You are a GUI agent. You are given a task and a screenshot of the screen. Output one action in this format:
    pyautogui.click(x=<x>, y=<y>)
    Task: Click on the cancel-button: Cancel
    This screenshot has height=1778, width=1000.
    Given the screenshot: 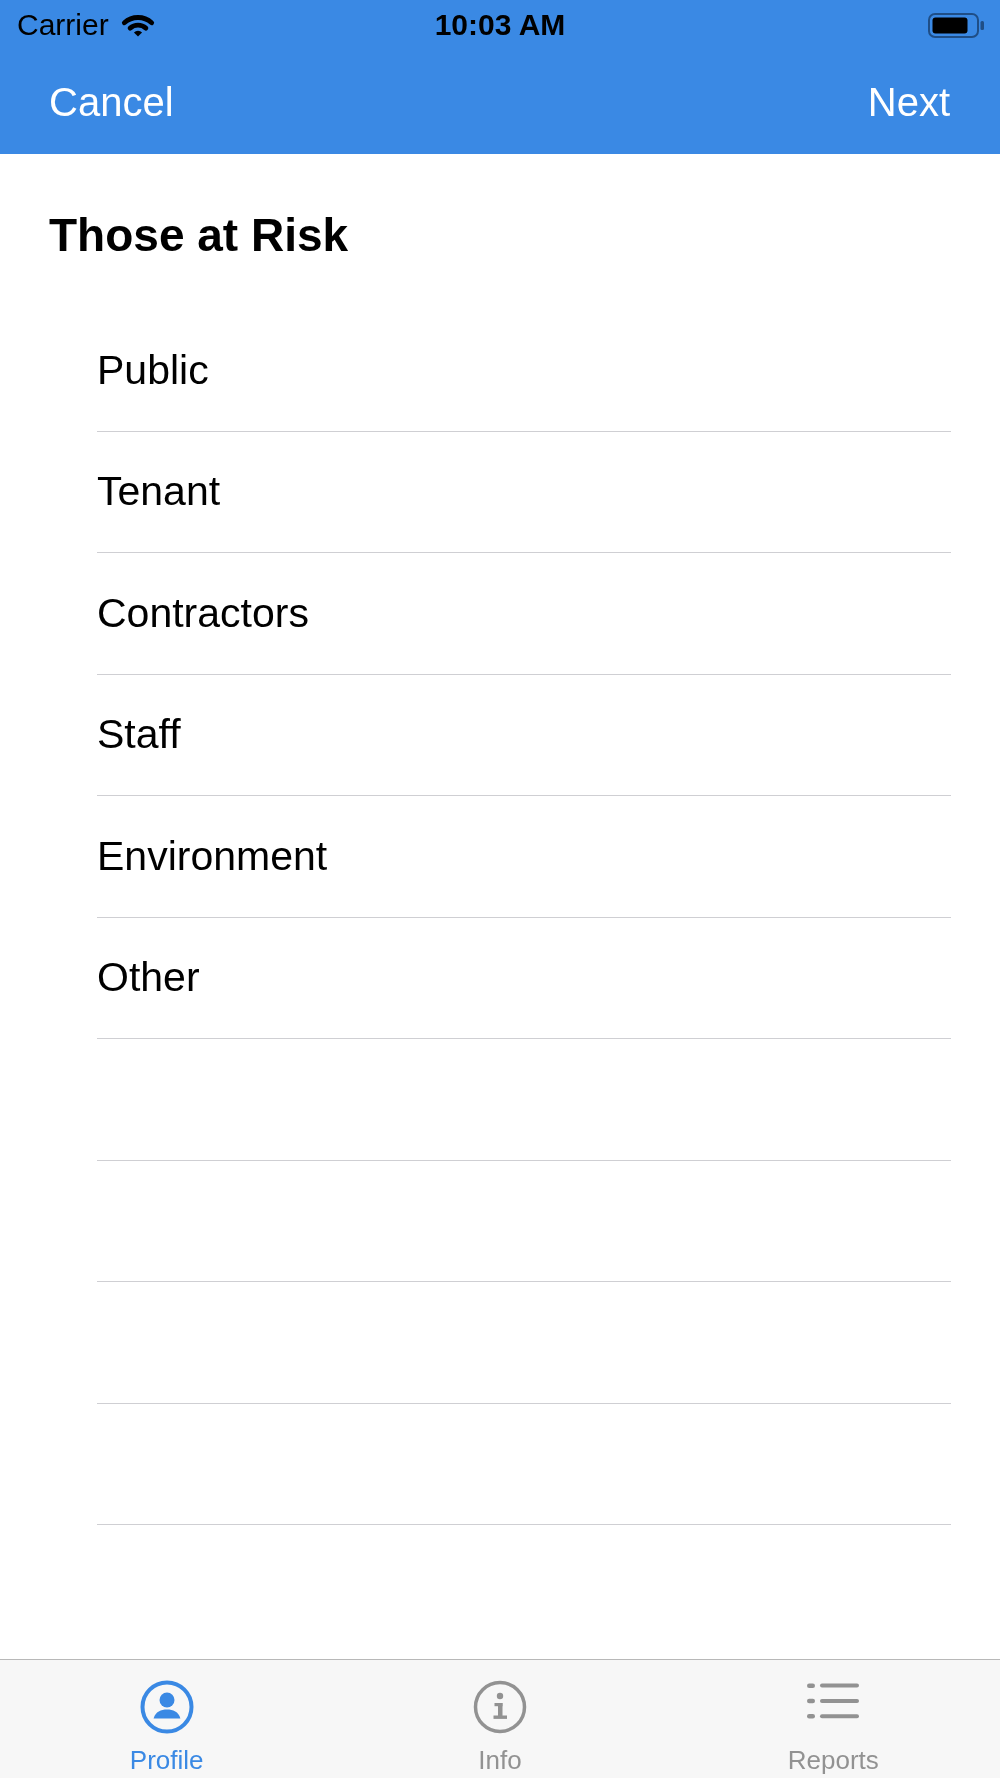 What is the action you would take?
    pyautogui.click(x=111, y=102)
    